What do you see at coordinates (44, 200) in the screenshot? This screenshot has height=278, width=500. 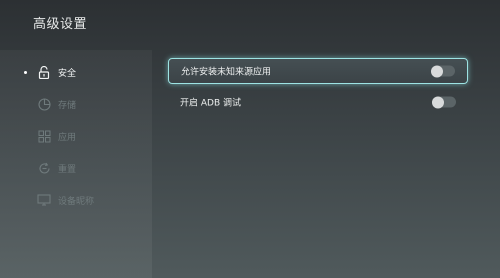 I see `device-icon` at bounding box center [44, 200].